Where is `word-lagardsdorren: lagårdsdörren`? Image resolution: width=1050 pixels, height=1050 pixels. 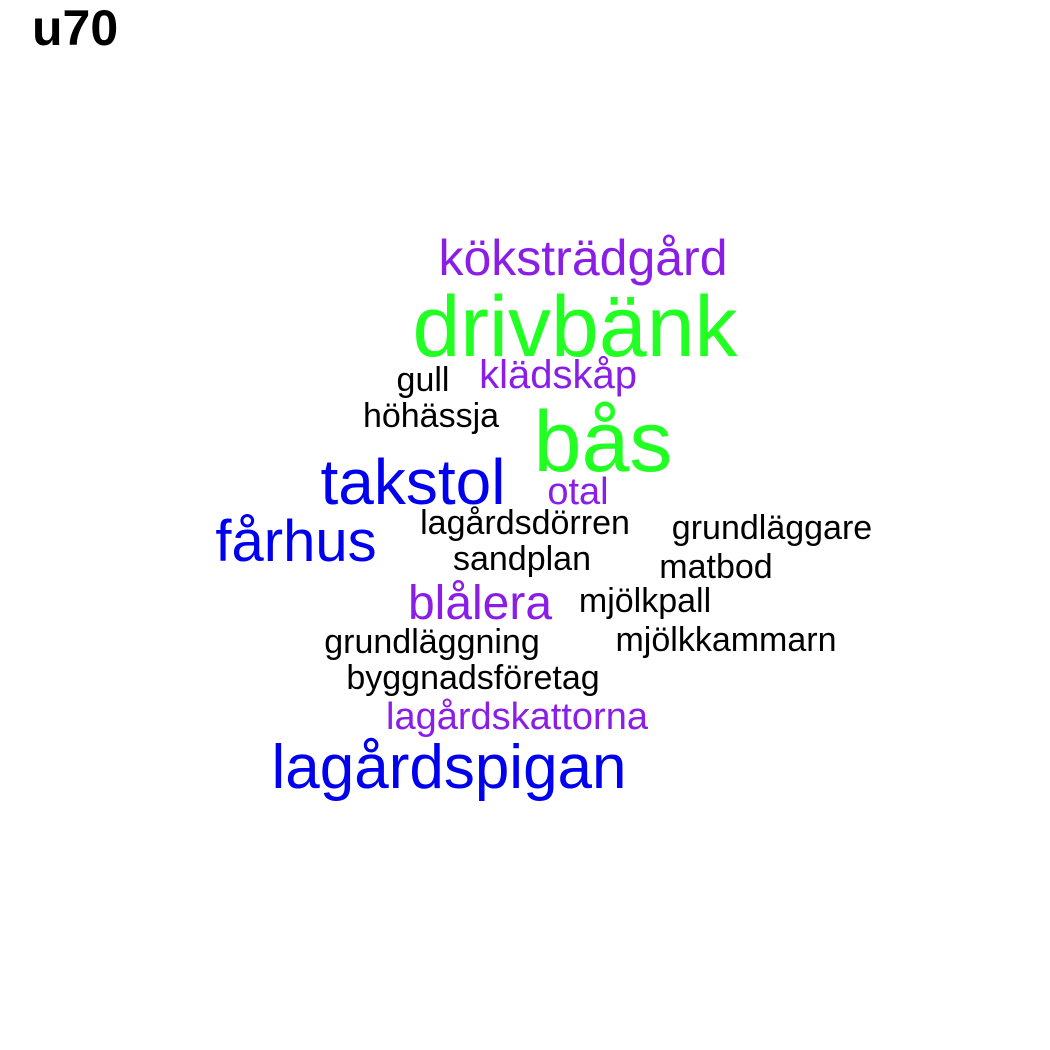
word-lagardsdorren: lagårdsdörren is located at coordinates (525, 523).